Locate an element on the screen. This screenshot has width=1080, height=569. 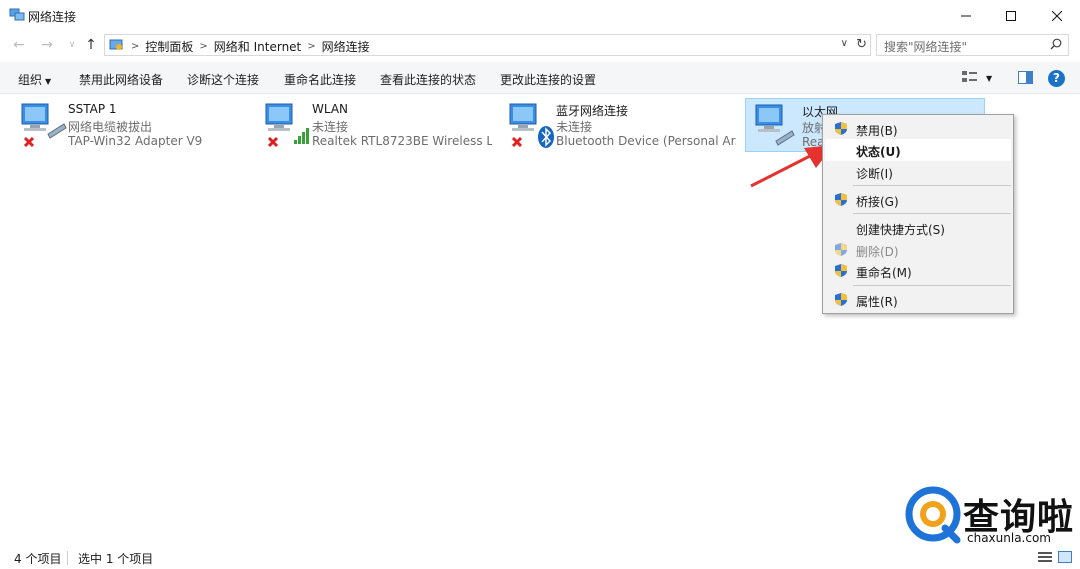
view-options-chevron-icon: ▼ is located at coordinates (989, 78).